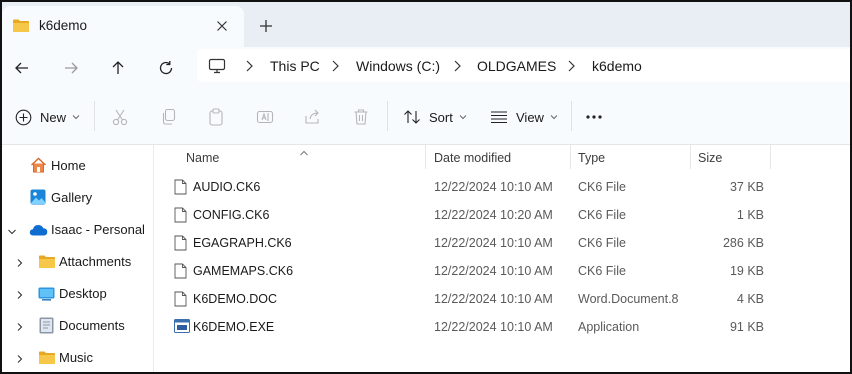  I want to click on clipboard-icon, so click(216, 117).